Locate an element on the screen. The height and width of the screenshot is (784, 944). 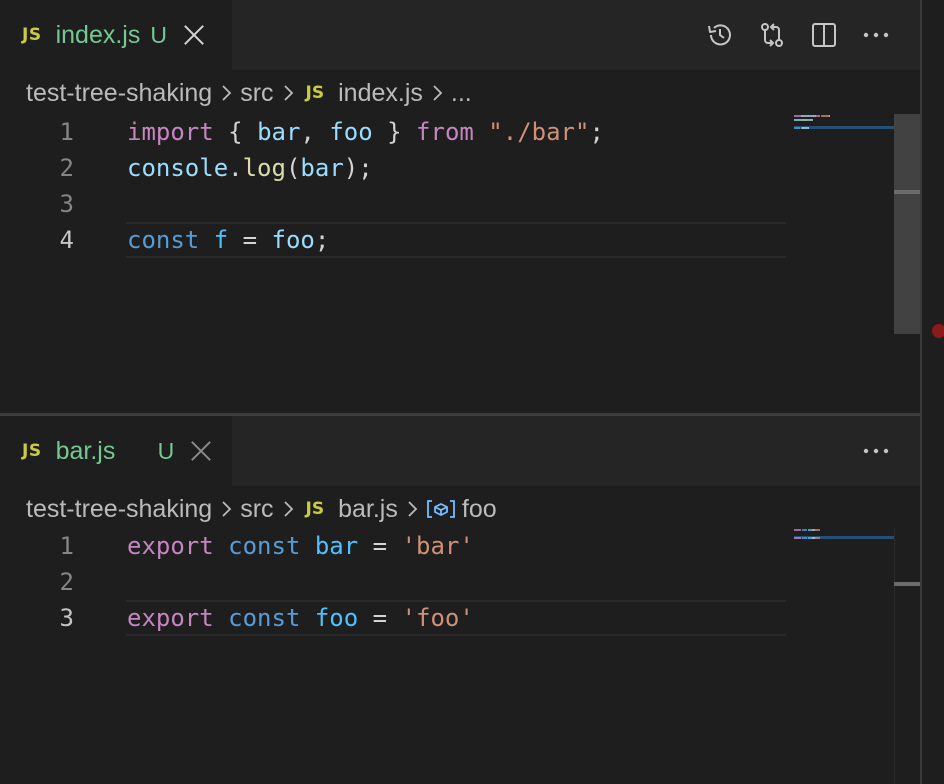
history-icon is located at coordinates (720, 35).